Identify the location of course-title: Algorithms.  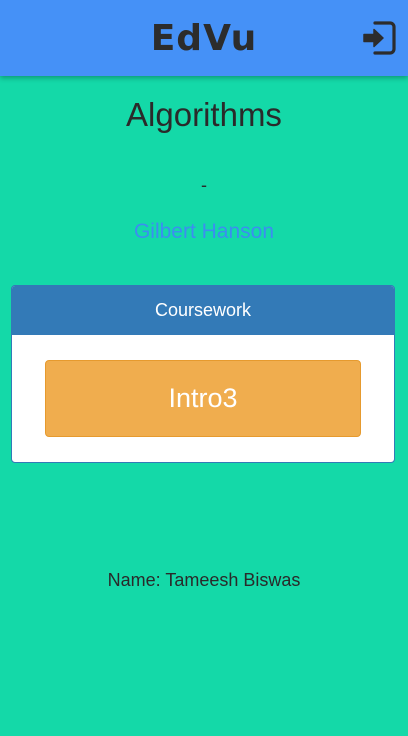
(204, 114).